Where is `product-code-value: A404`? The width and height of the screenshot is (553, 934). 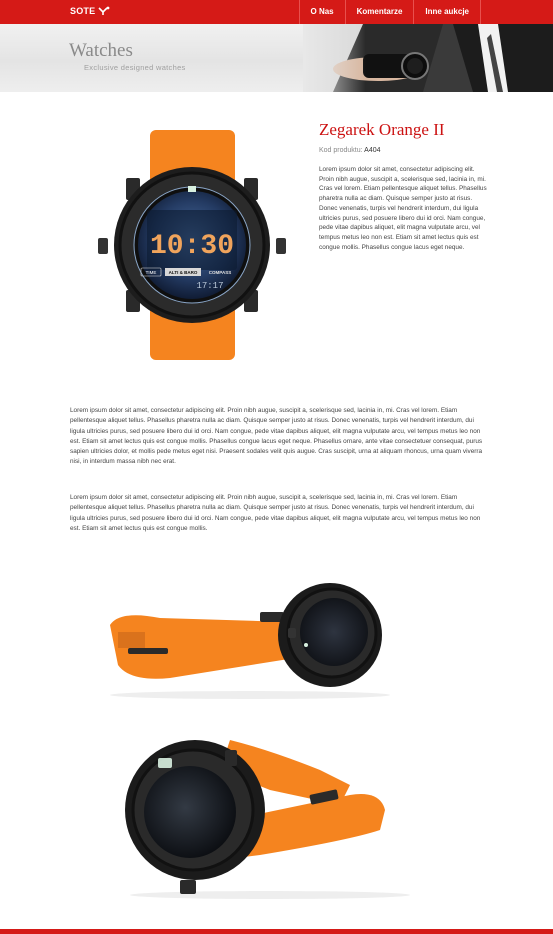 product-code-value: A404 is located at coordinates (372, 150).